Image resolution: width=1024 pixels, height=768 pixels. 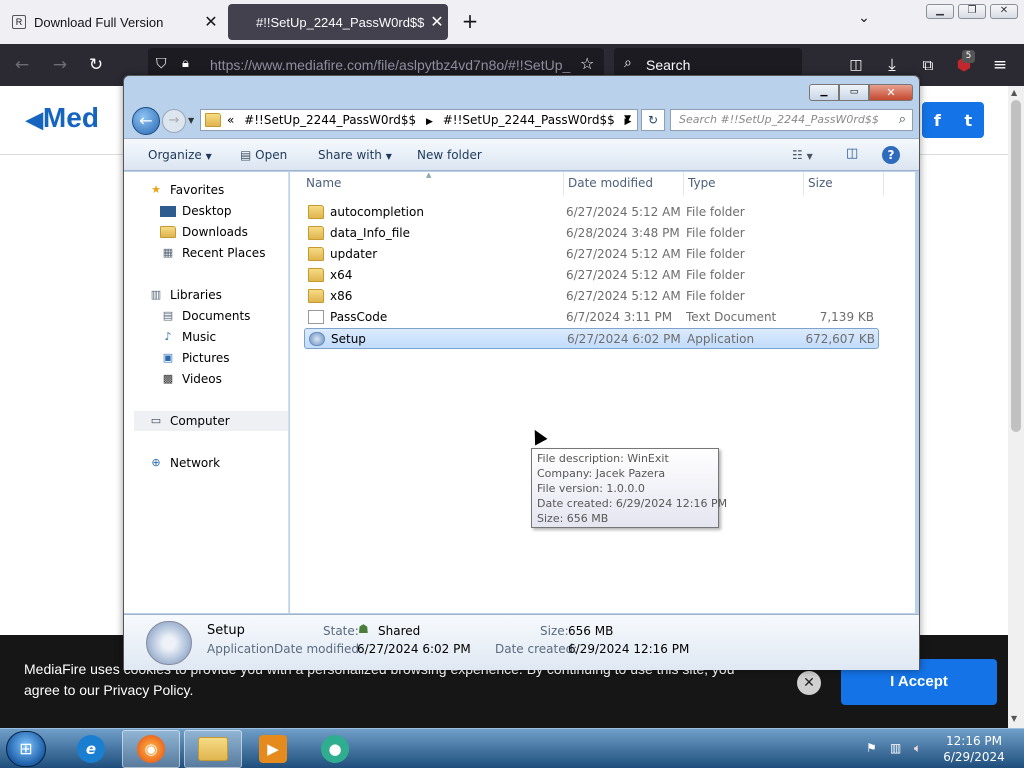 I want to click on file-row: updater 6/27/2024 5:12 AM File folder, so click(x=591, y=254).